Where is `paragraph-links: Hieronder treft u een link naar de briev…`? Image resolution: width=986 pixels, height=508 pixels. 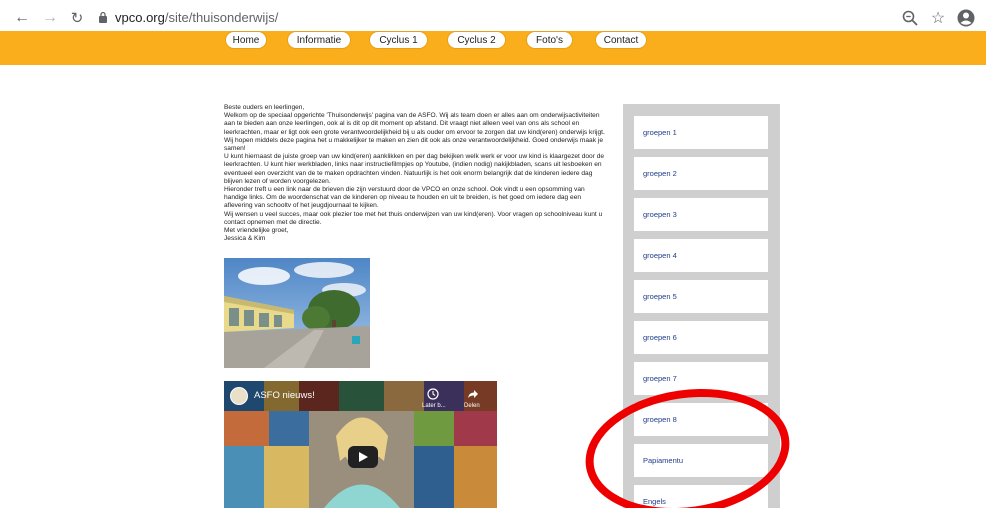 paragraph-links: Hieronder treft u een link naar de briev… is located at coordinates (404, 198).